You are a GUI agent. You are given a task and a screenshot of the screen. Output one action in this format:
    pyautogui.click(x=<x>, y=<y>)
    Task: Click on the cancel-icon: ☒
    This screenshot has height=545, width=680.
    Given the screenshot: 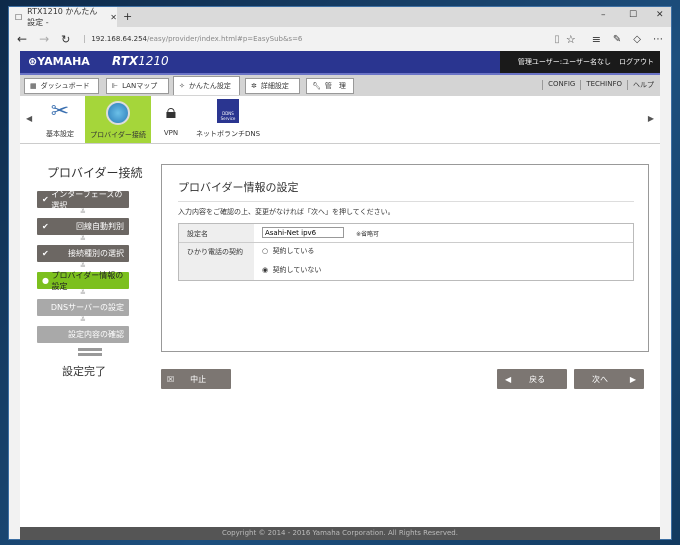 What is the action you would take?
    pyautogui.click(x=171, y=379)
    